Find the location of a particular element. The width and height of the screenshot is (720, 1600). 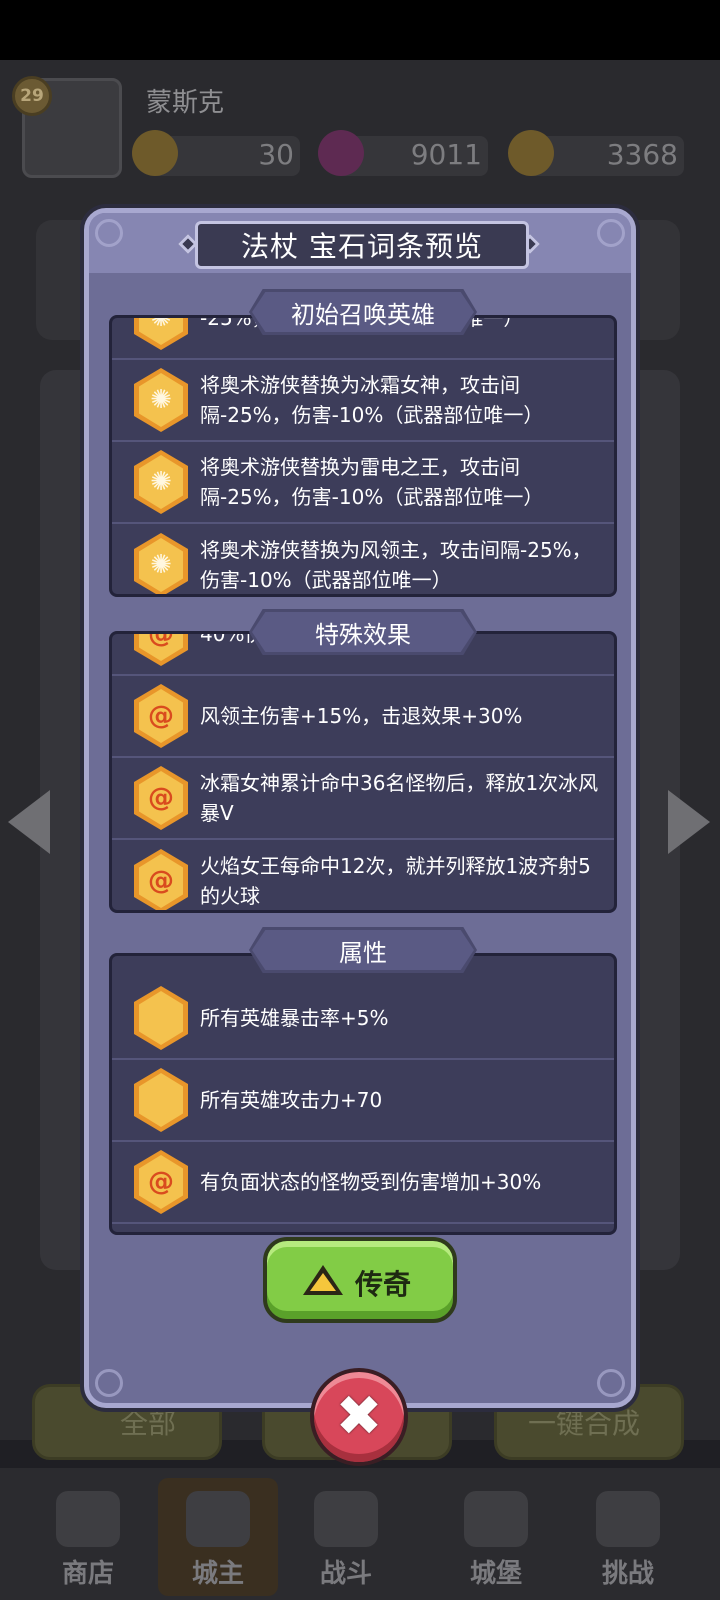

nav-battle-label: 战斗 is located at coordinates (345, 1574).